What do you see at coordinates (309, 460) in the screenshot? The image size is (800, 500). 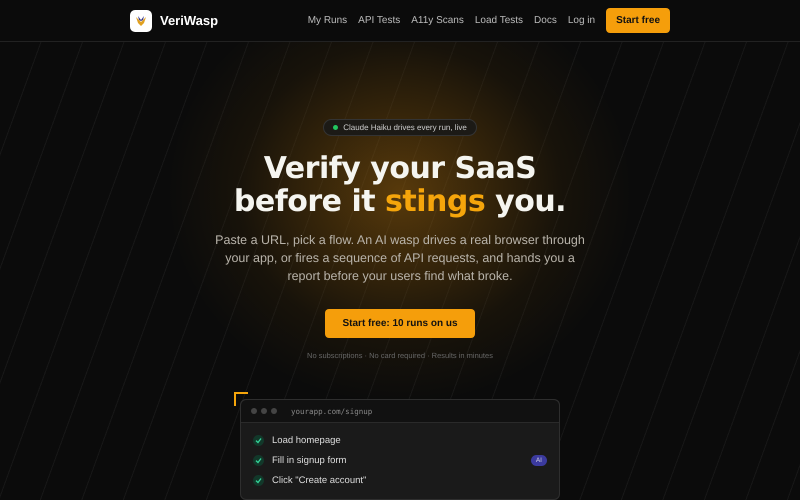 I see `step-label: Fill in signup form` at bounding box center [309, 460].